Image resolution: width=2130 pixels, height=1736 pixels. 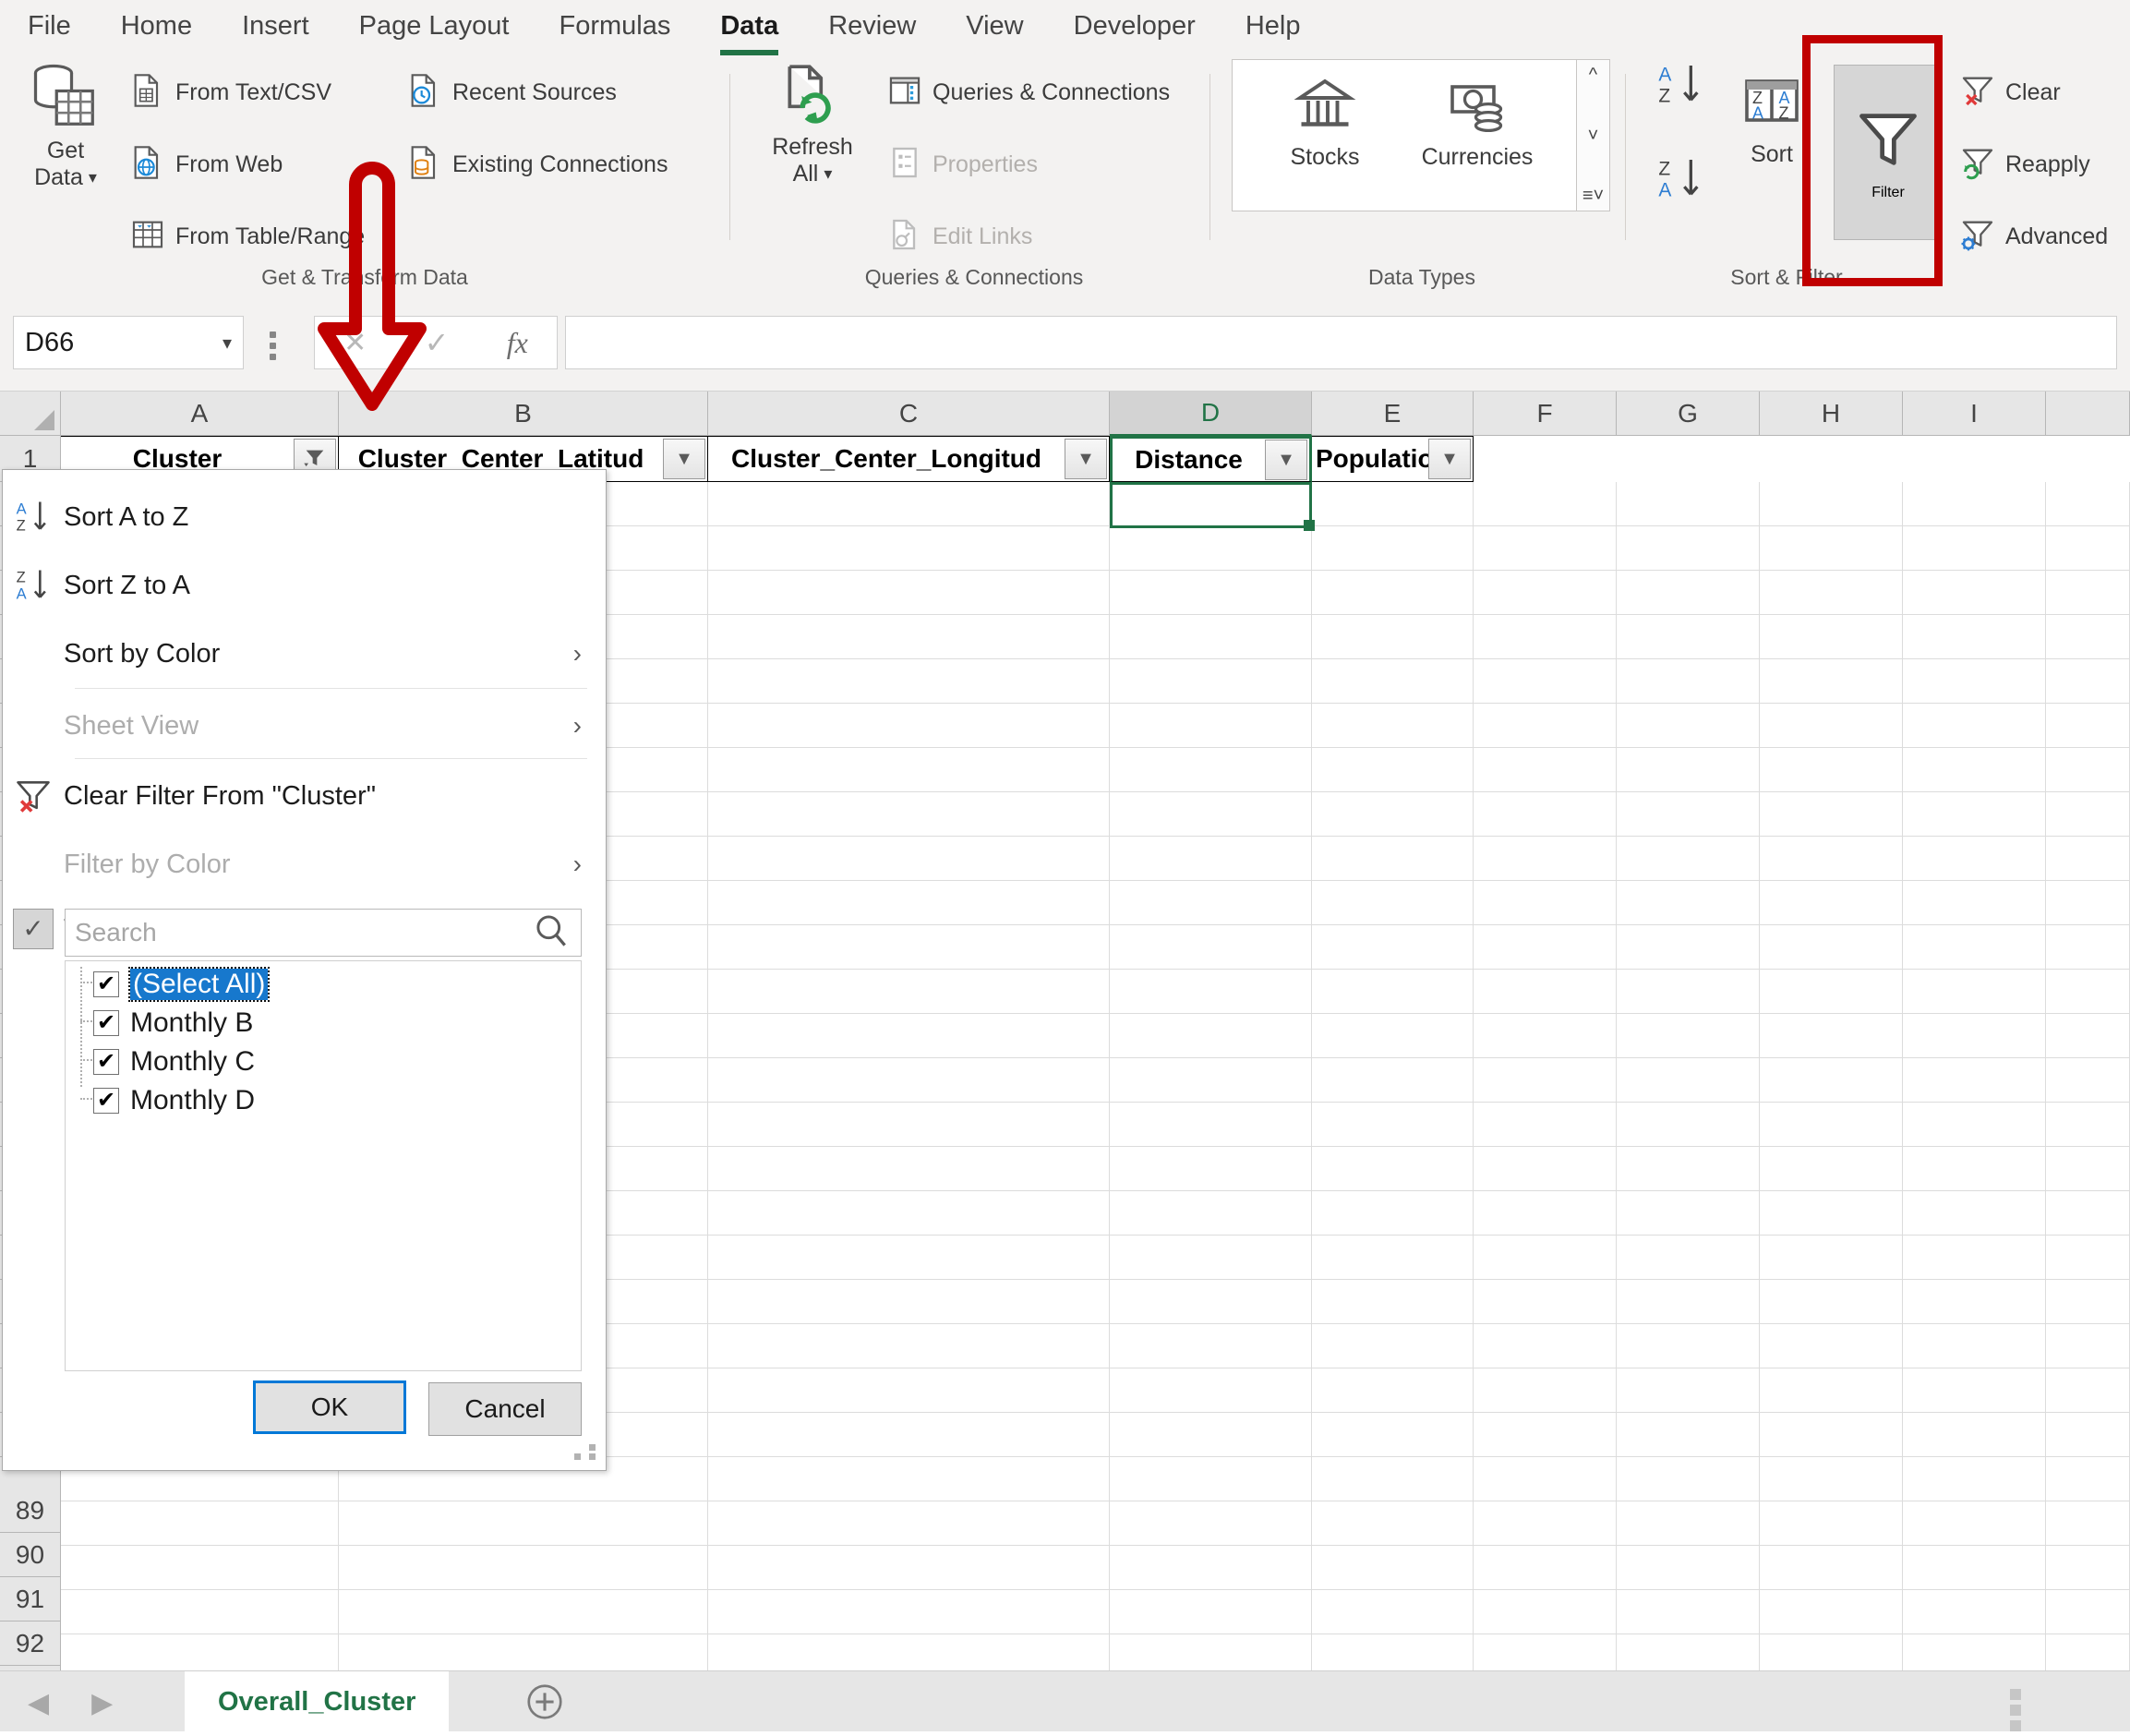 I want to click on menu-item-sort-a-to-z: A Z Sort A to Z, so click(x=305, y=517).